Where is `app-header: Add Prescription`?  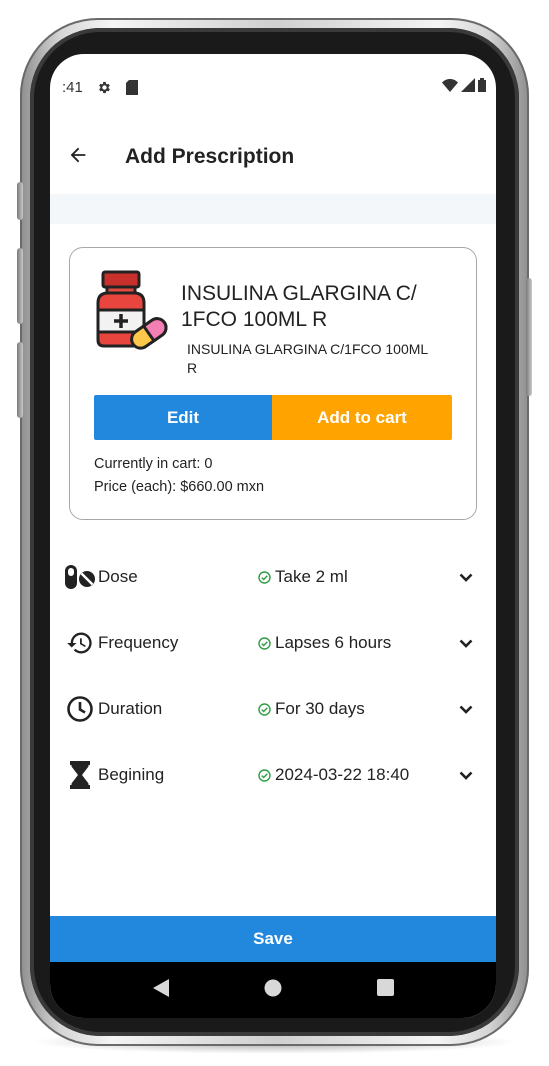
app-header: Add Prescription is located at coordinates (273, 157).